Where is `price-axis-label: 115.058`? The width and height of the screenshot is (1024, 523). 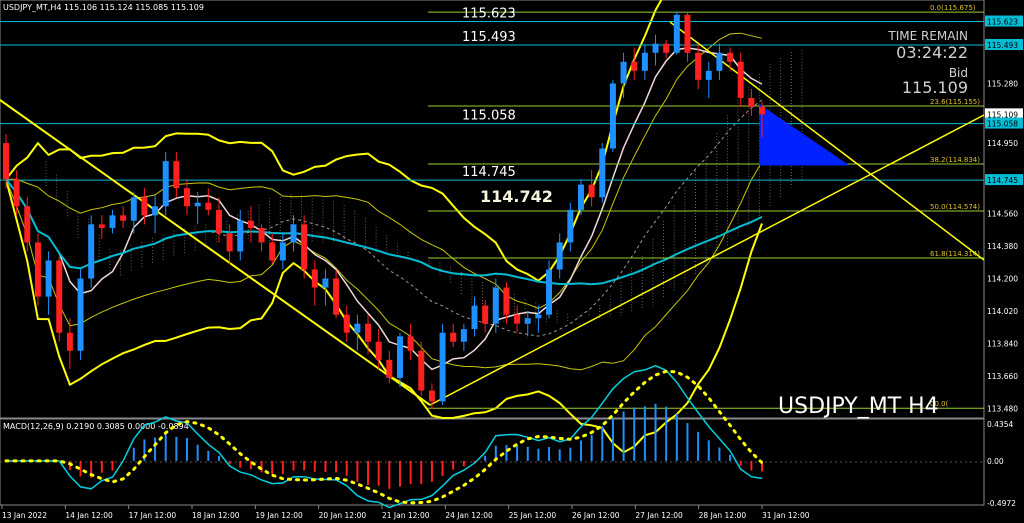 price-axis-label: 115.058 is located at coordinates (1002, 124).